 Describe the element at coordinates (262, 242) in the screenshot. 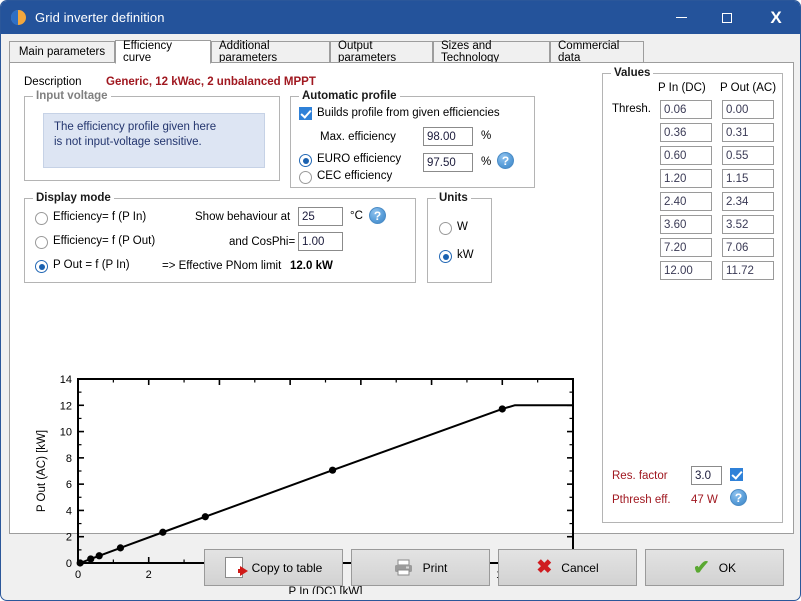

I see `cosphi-label: and CosPhi=` at that location.